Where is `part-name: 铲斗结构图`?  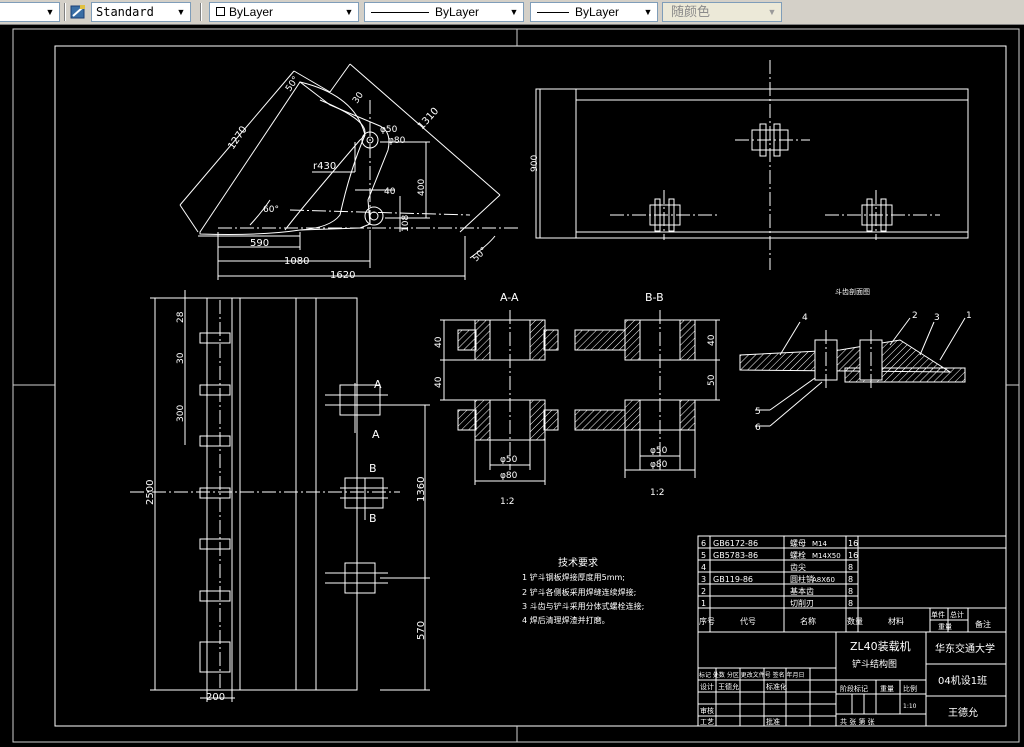
part-name: 铲斗结构图 is located at coordinates (874, 664).